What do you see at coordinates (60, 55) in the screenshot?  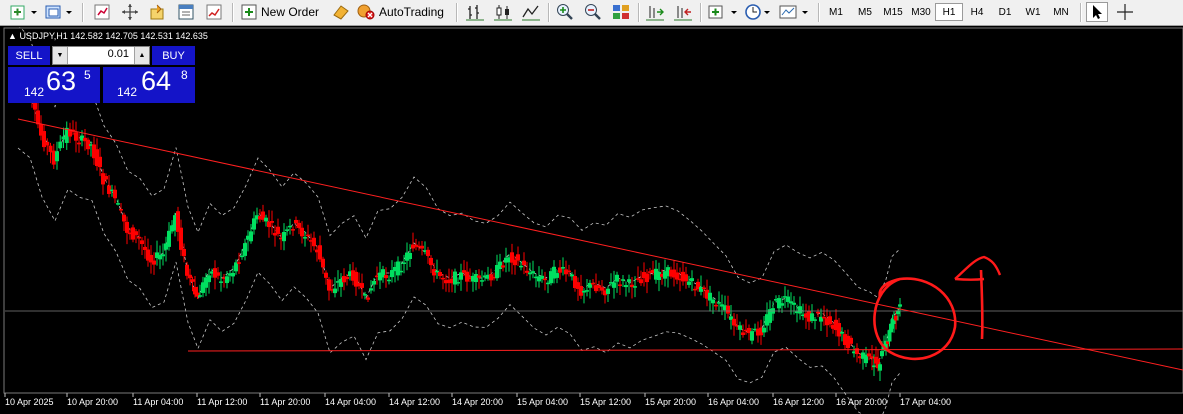 I see `lot-decrease-icon: ▼` at bounding box center [60, 55].